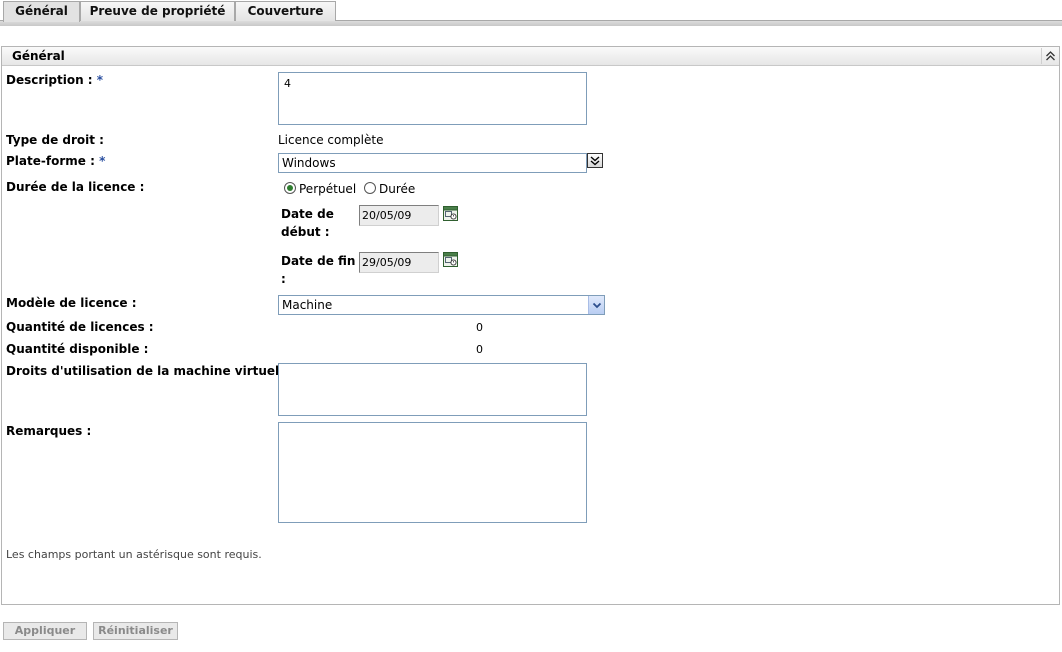 The width and height of the screenshot is (1062, 652). What do you see at coordinates (399, 262) in the screenshot?
I see `date-fin-input` at bounding box center [399, 262].